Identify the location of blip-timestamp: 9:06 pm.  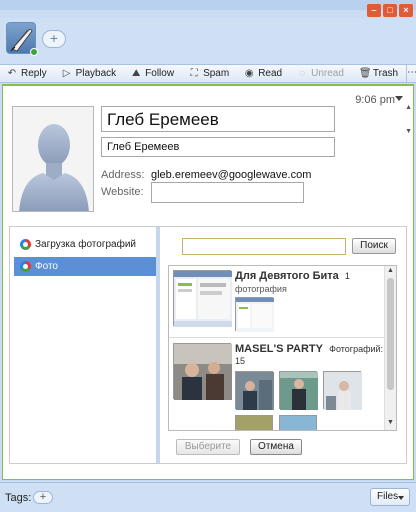
(375, 100).